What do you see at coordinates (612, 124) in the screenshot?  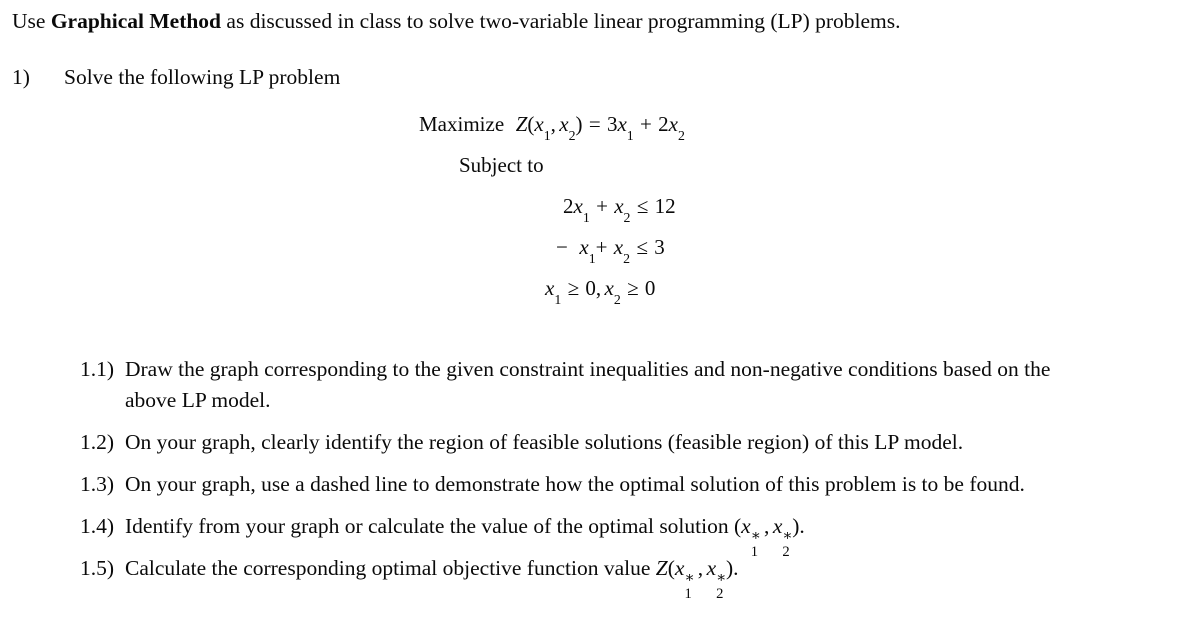 I see `objective-coefficient-1: 3` at bounding box center [612, 124].